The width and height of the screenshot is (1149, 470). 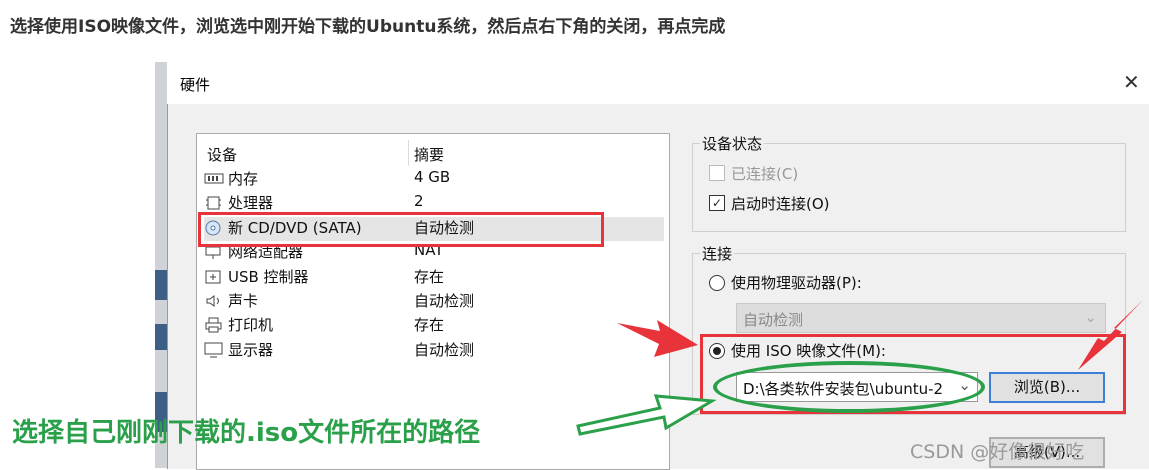 I want to click on green-arrow, so click(x=646, y=415).